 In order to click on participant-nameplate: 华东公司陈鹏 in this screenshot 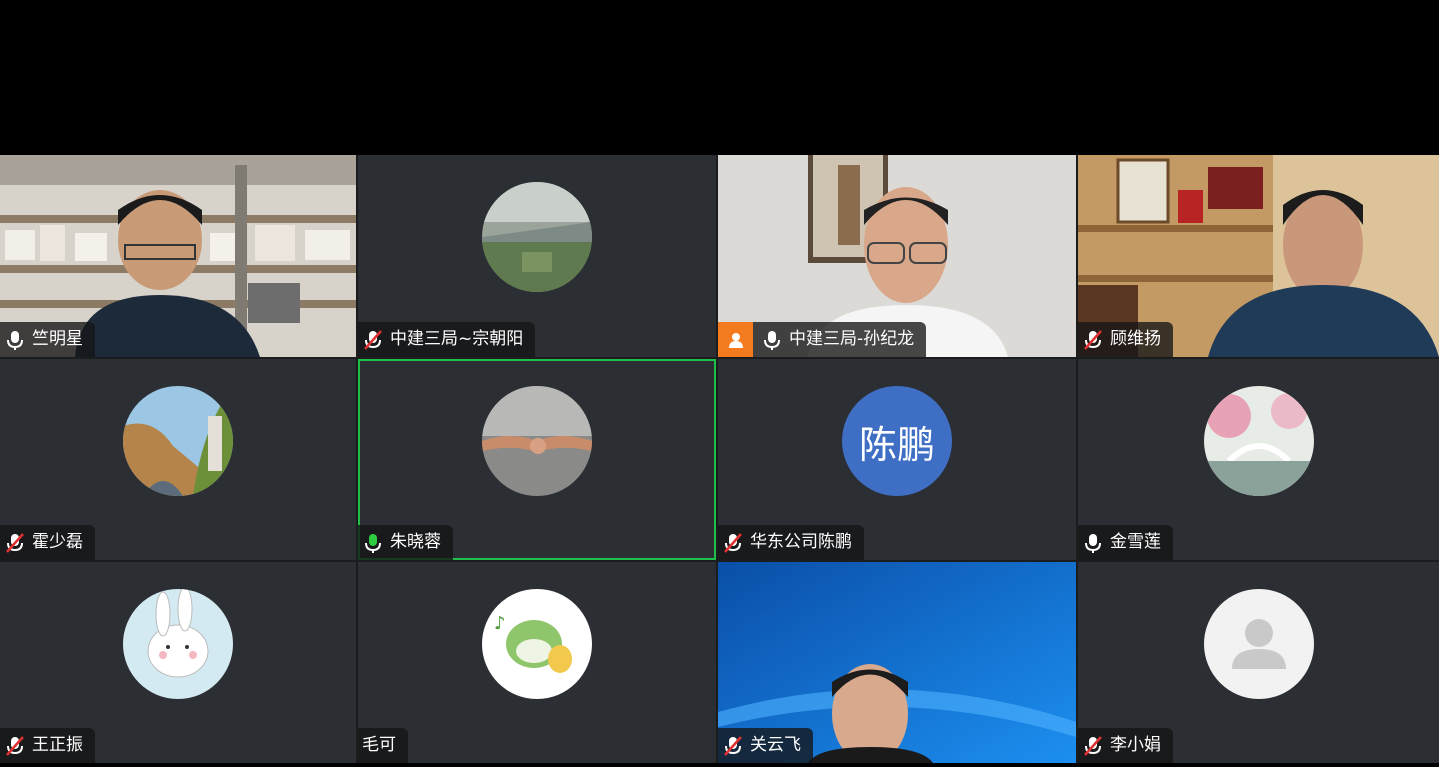, I will do `click(791, 542)`.